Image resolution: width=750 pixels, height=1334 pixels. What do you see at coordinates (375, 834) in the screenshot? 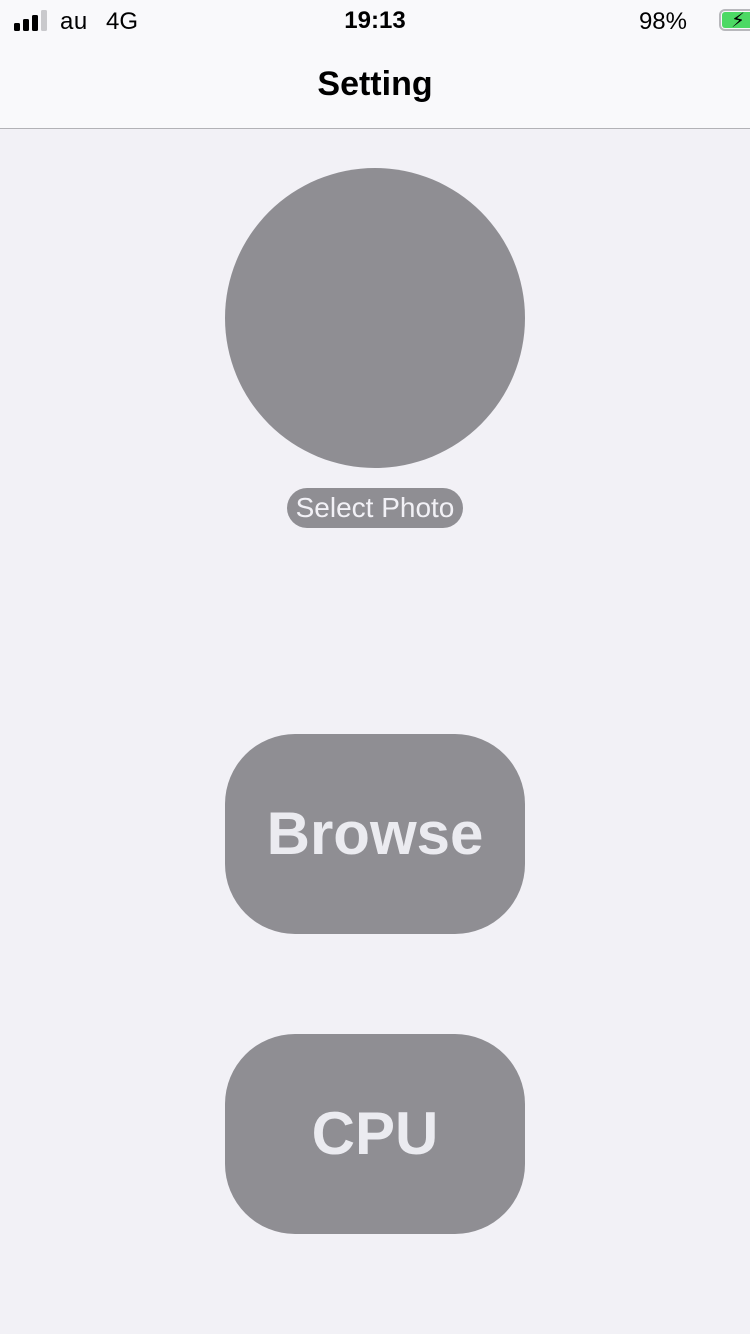
I see `browse-button: Browse` at bounding box center [375, 834].